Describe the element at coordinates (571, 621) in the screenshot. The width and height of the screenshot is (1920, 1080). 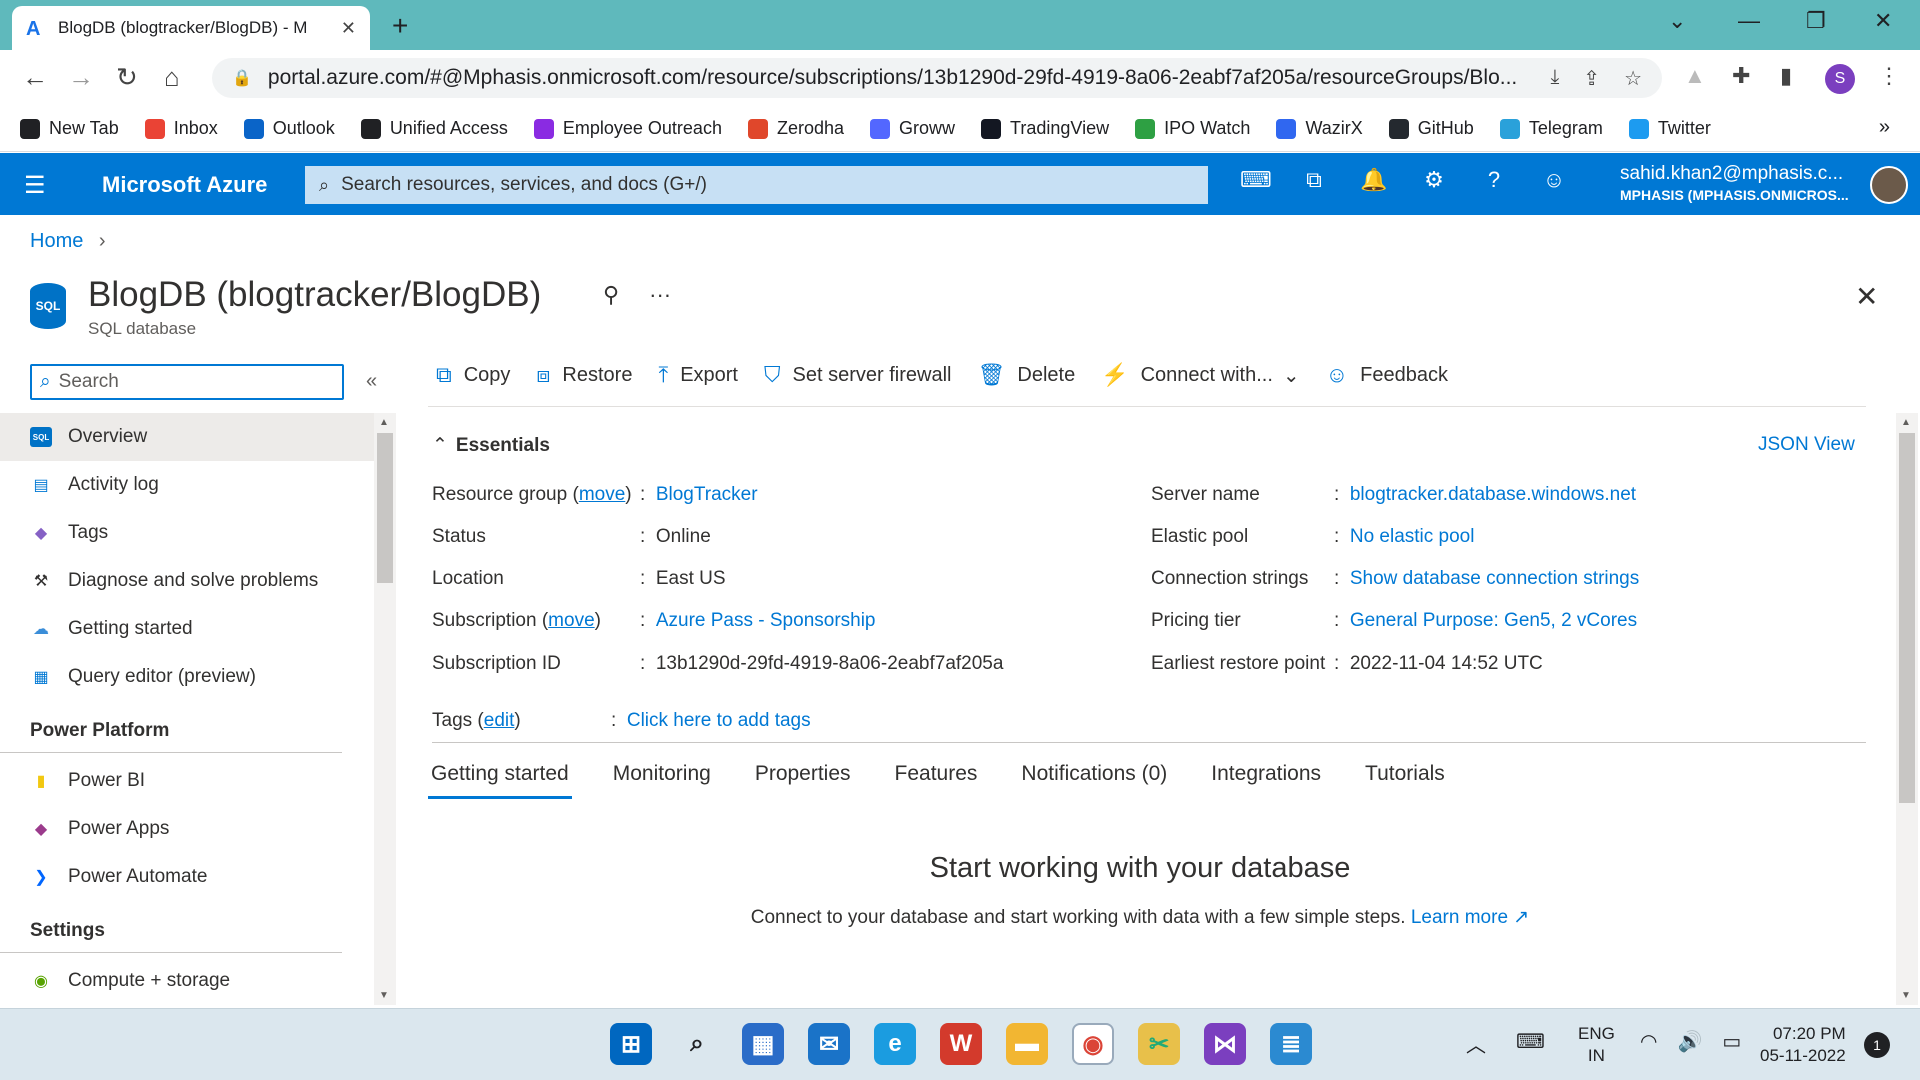
I see `move-subscription-link: move` at that location.